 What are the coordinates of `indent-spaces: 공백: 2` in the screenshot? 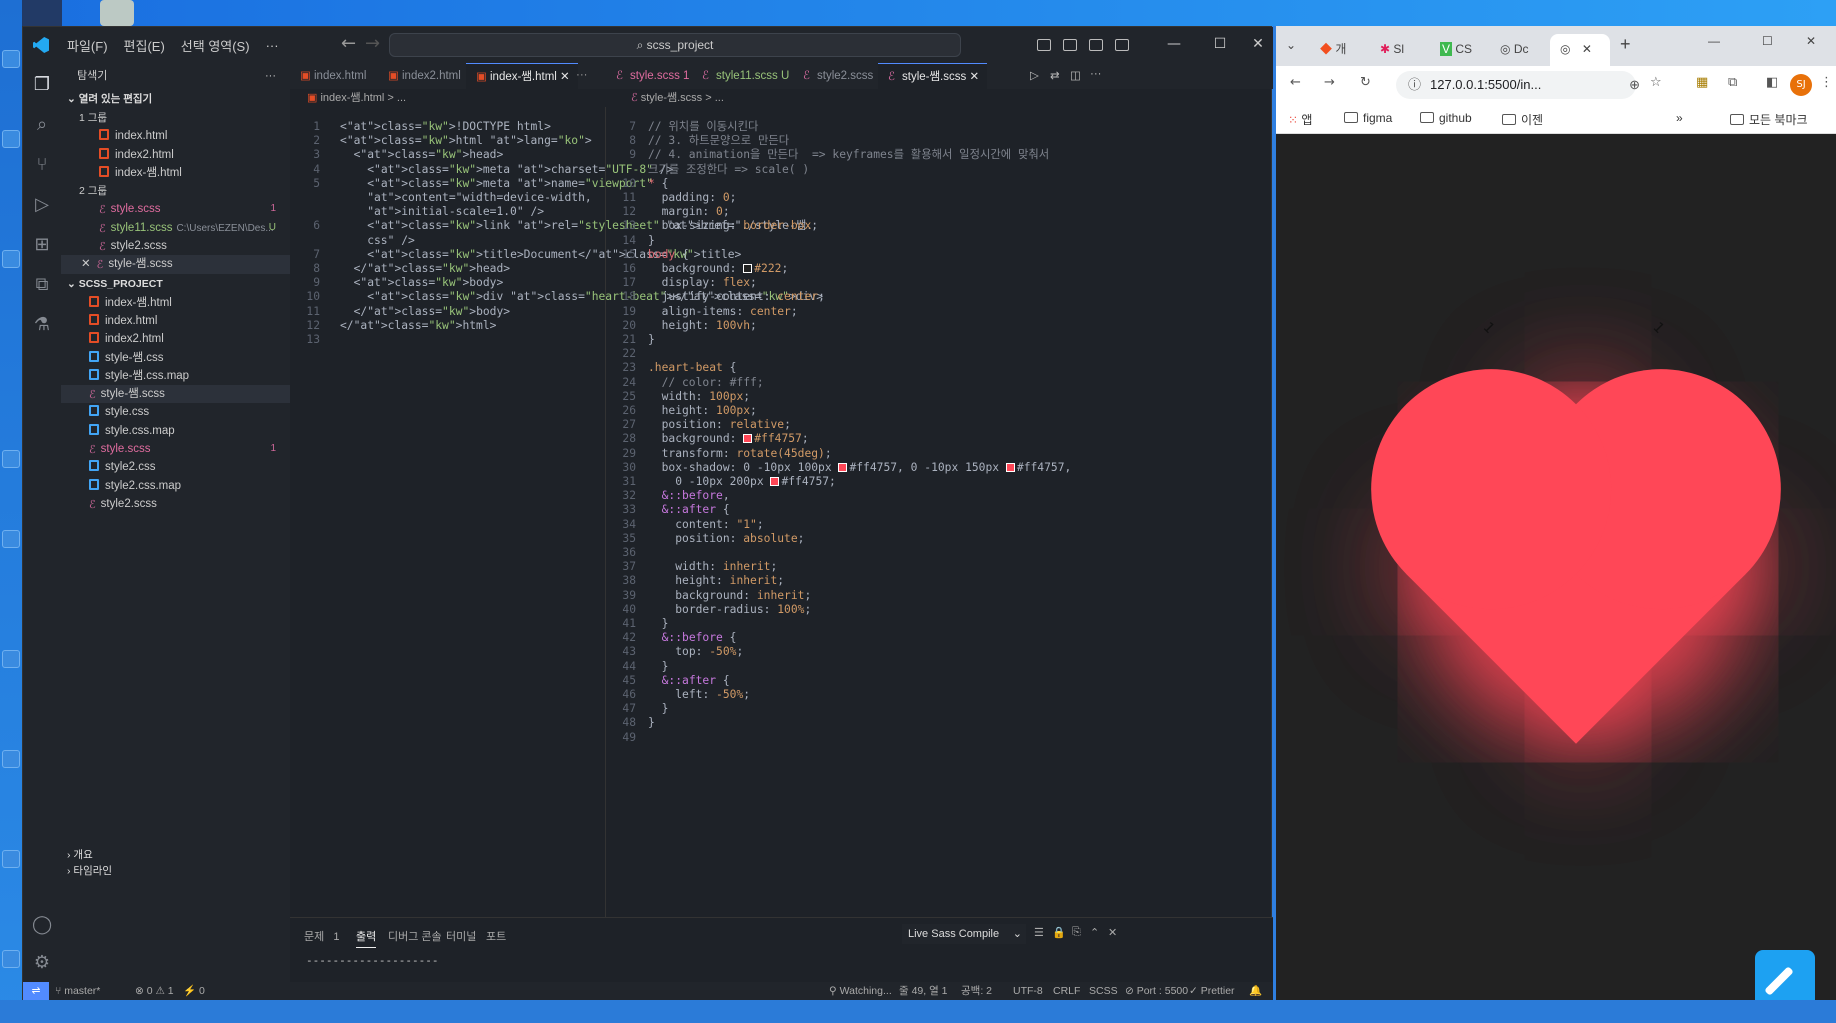 It's located at (976, 991).